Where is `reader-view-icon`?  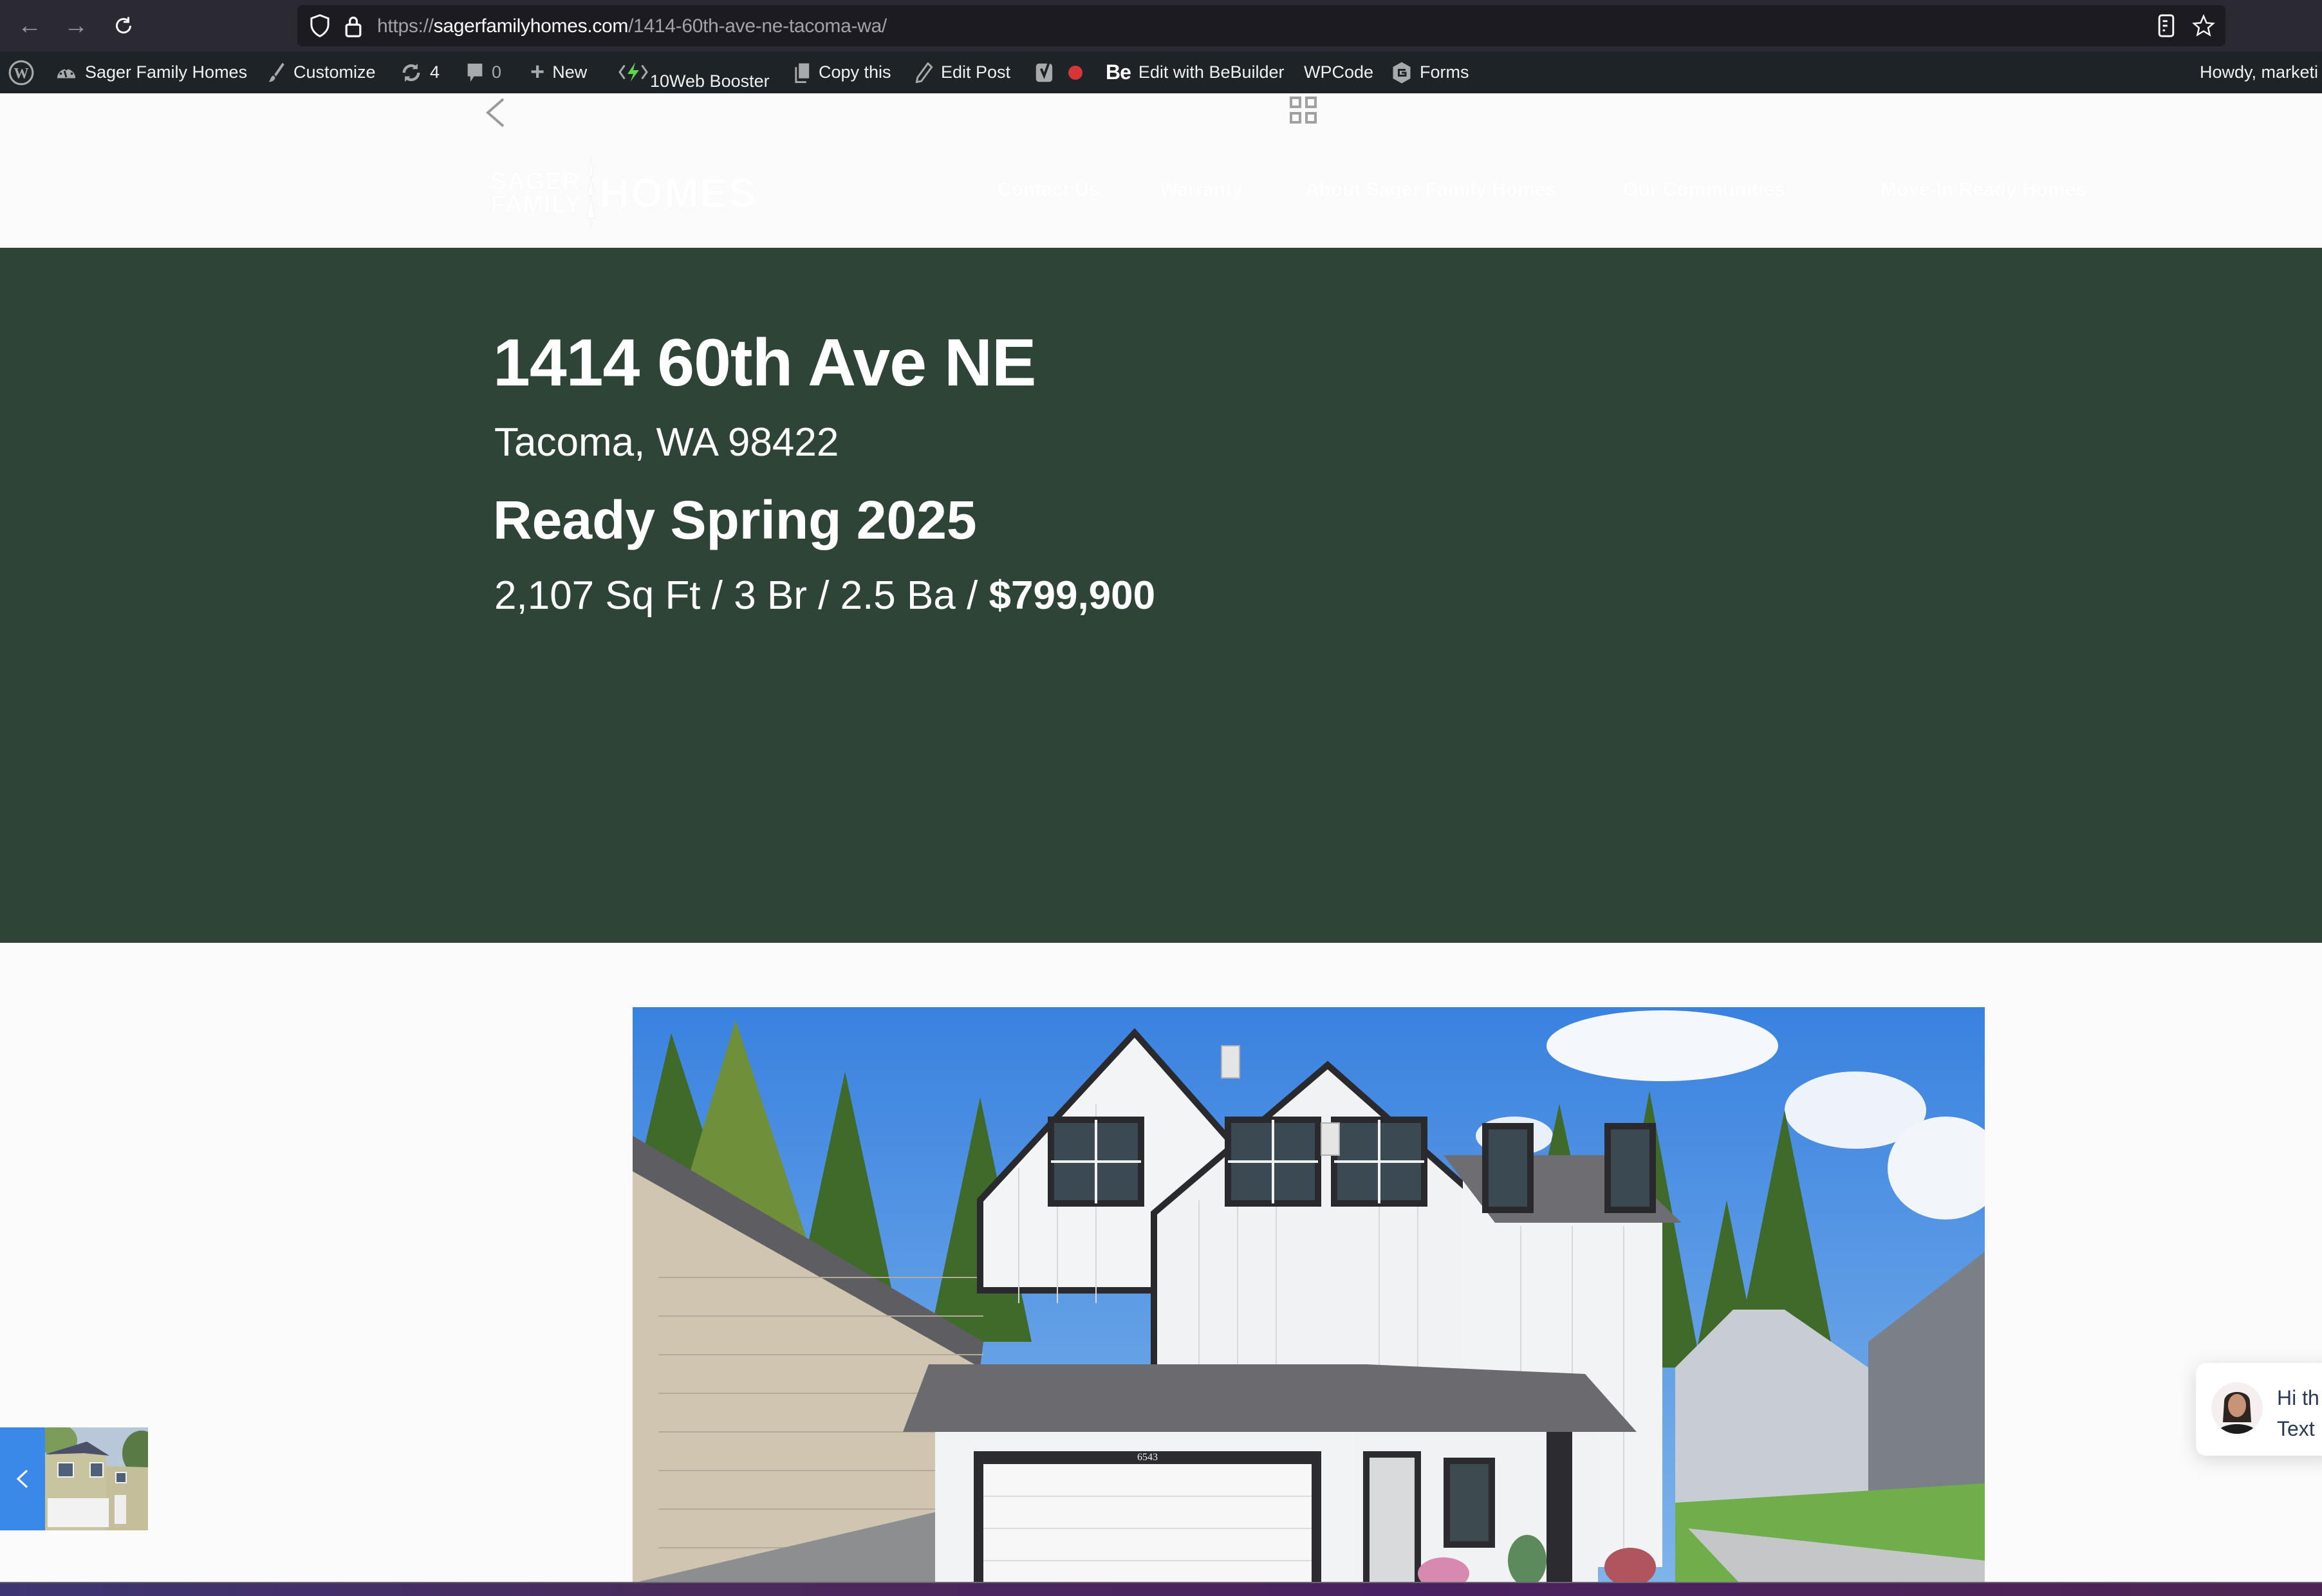 reader-view-icon is located at coordinates (2168, 25).